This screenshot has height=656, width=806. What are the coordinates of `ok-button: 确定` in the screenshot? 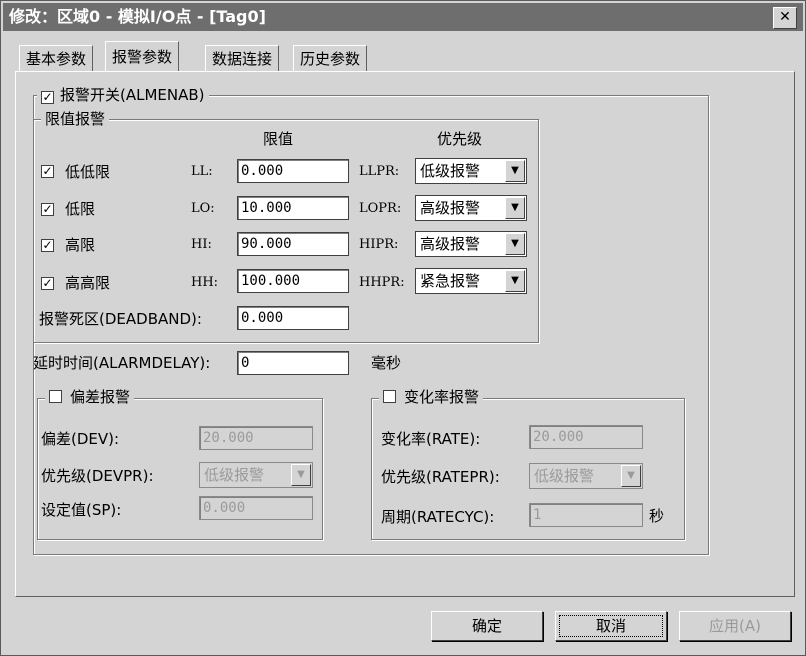 It's located at (487, 626).